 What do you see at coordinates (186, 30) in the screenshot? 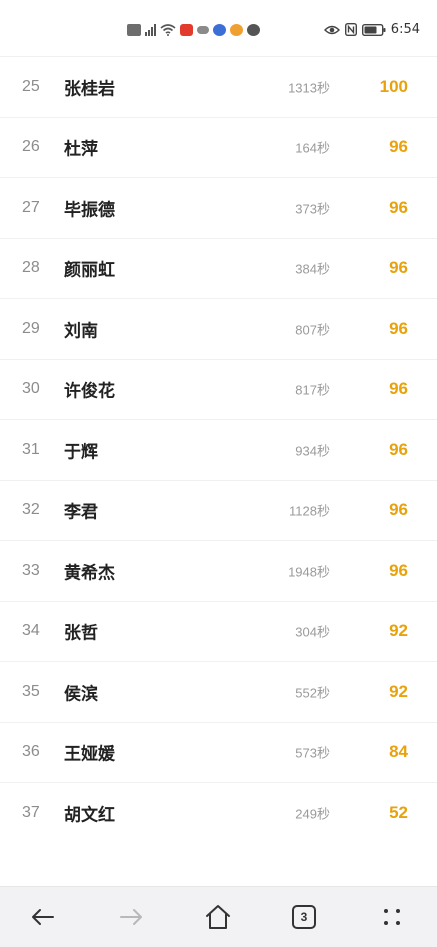
I see `app-notification-icon` at bounding box center [186, 30].